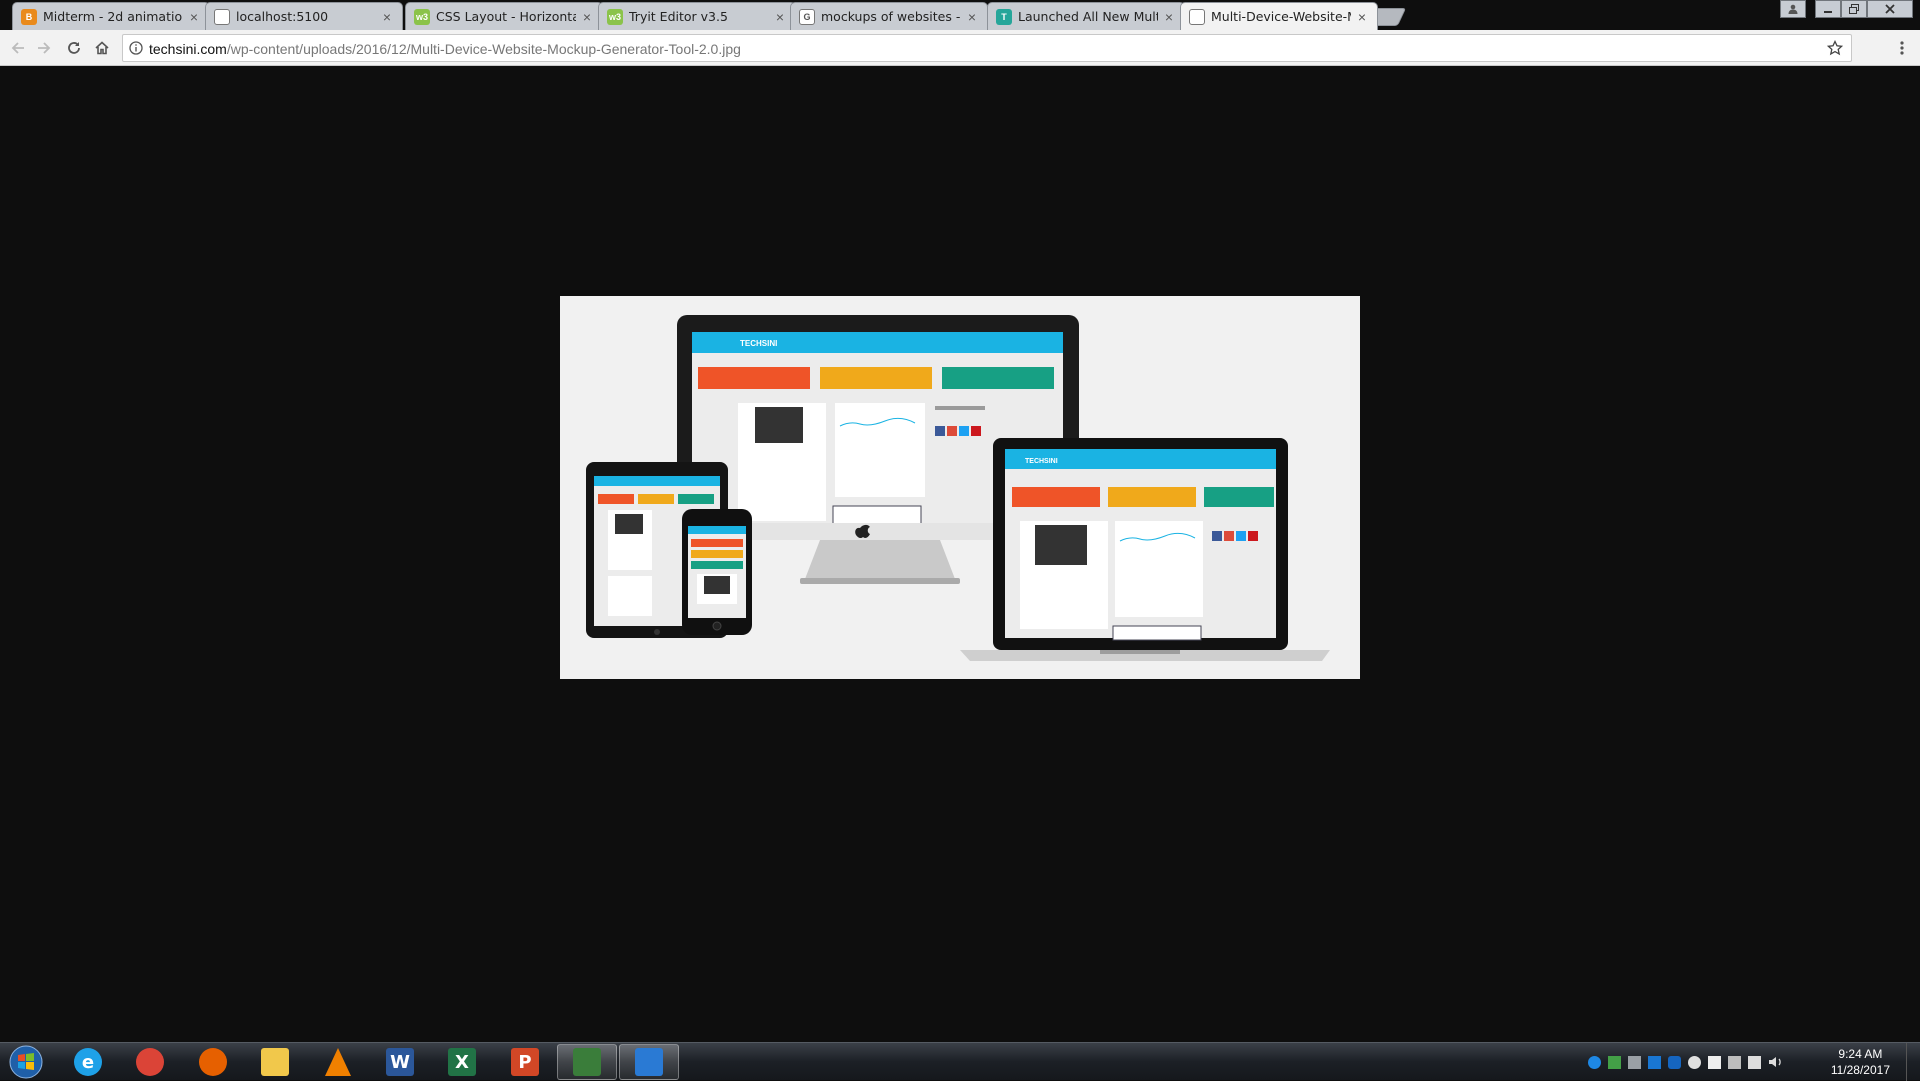  I want to click on dropbox-icon, so click(1674, 1062).